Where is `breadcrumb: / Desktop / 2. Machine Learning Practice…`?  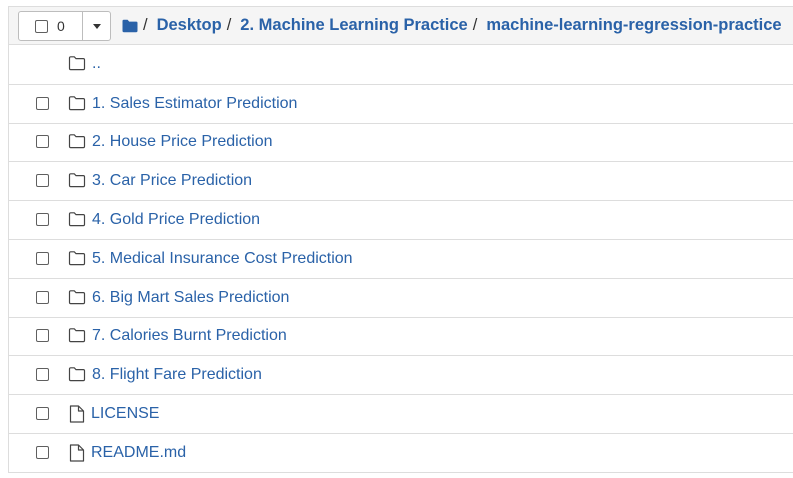 breadcrumb: / Desktop / 2. Machine Learning Practice… is located at coordinates (452, 25).